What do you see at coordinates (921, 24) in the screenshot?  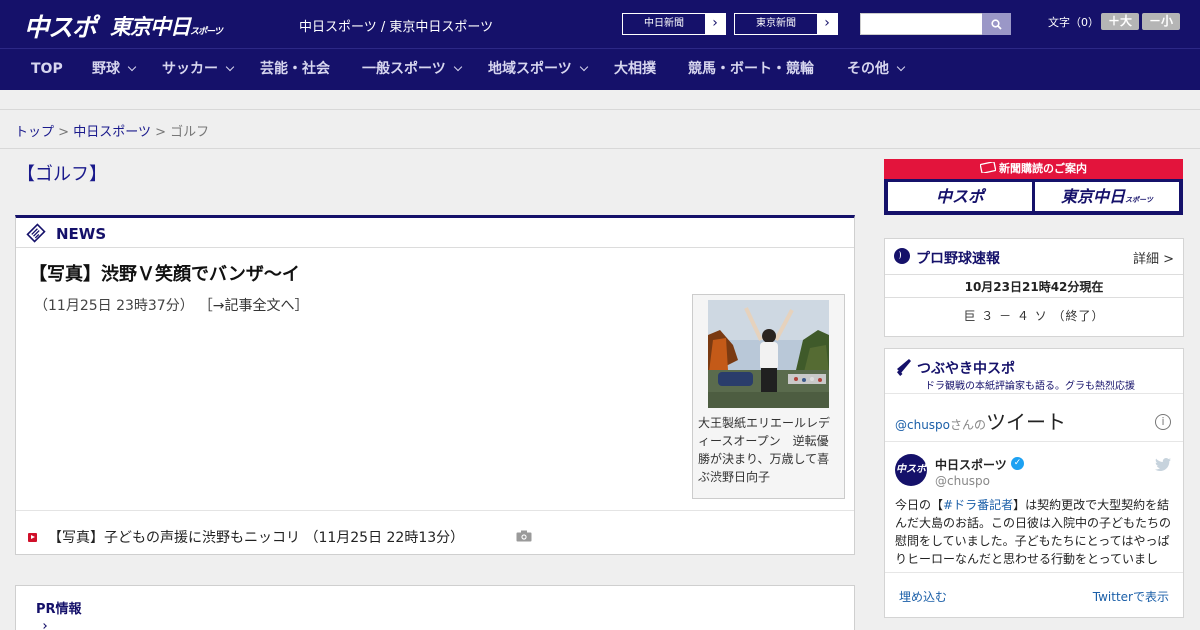 I see `search-input` at bounding box center [921, 24].